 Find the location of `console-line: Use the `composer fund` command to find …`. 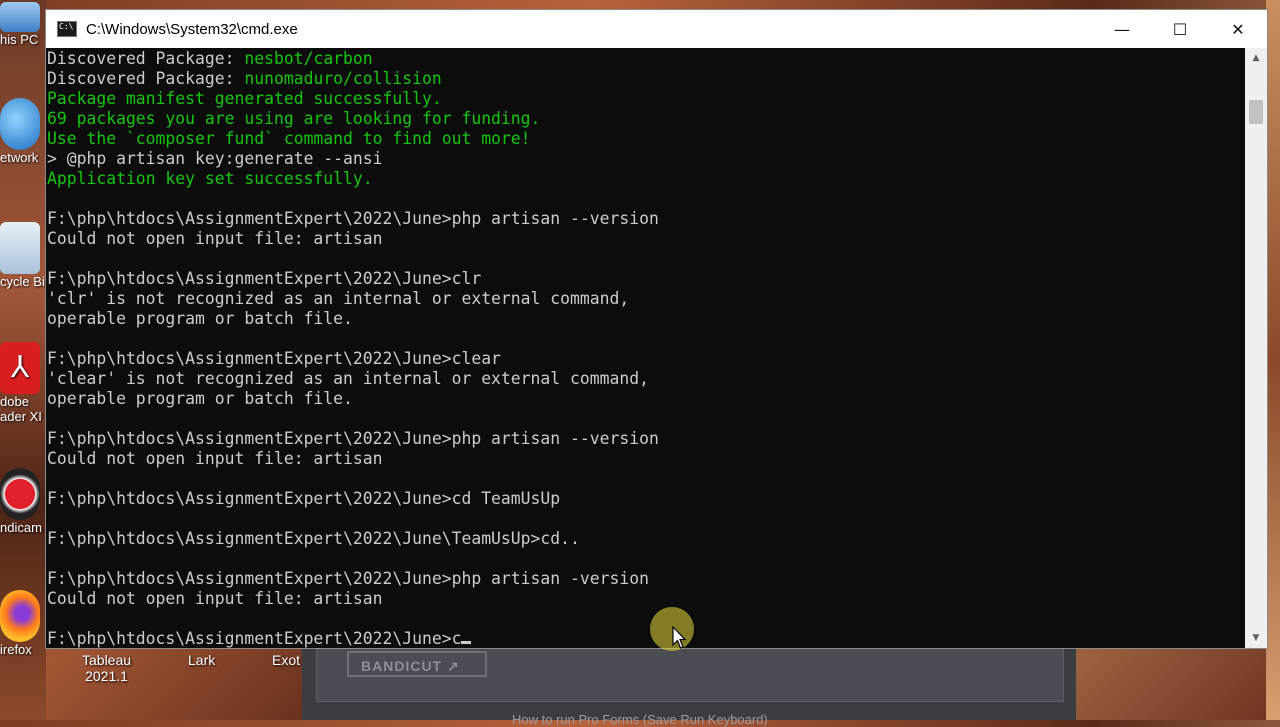

console-line: Use the `composer fund` command to find … is located at coordinates (647, 139).